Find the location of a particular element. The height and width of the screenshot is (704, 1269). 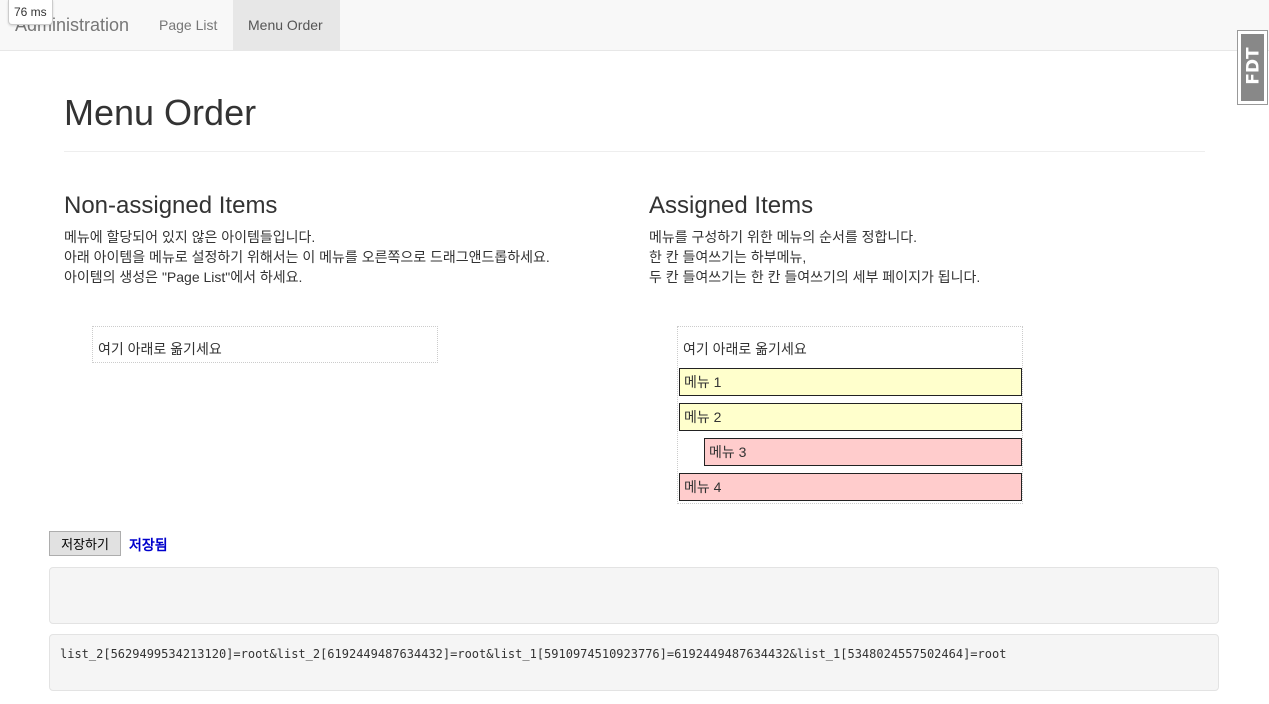

description-line: 아이템의 생성은 "Page List"에서 하세요. is located at coordinates (183, 277).